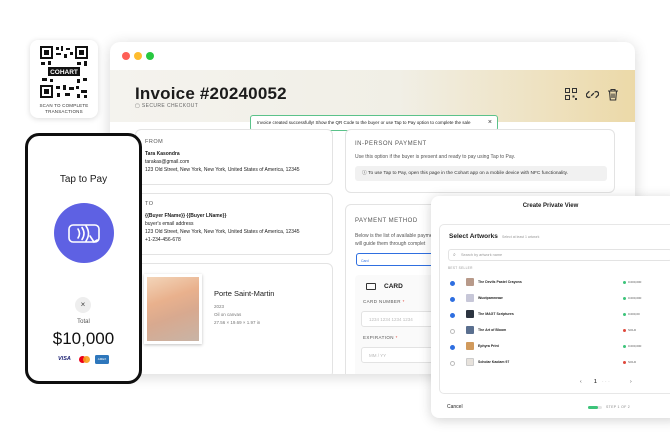  What do you see at coordinates (460, 268) in the screenshot?
I see `section-label: BEST SELLER` at bounding box center [460, 268].